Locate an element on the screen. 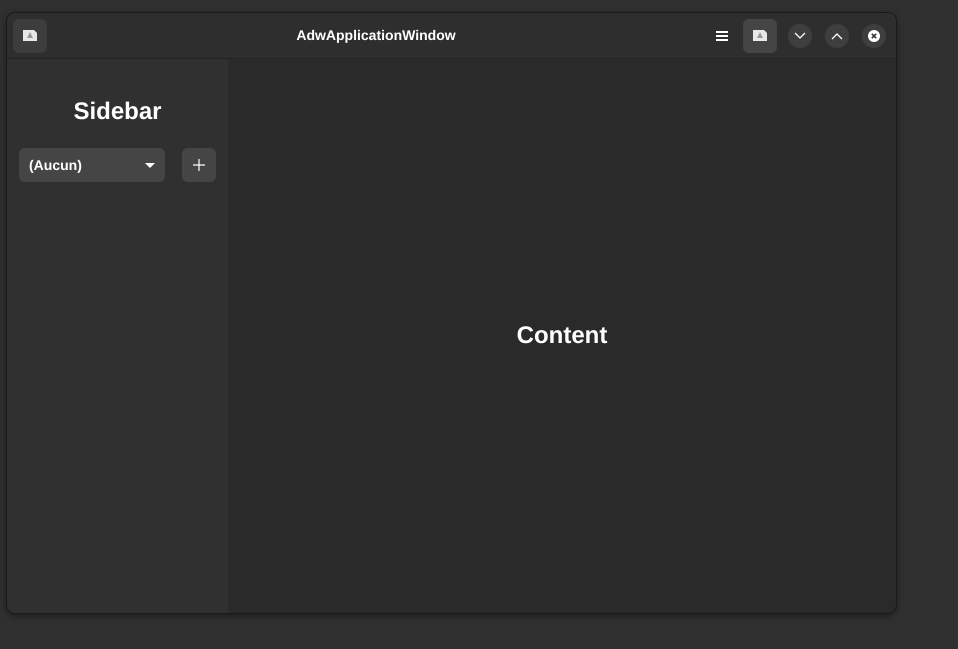 The height and width of the screenshot is (649, 958). plus-icon is located at coordinates (199, 165).